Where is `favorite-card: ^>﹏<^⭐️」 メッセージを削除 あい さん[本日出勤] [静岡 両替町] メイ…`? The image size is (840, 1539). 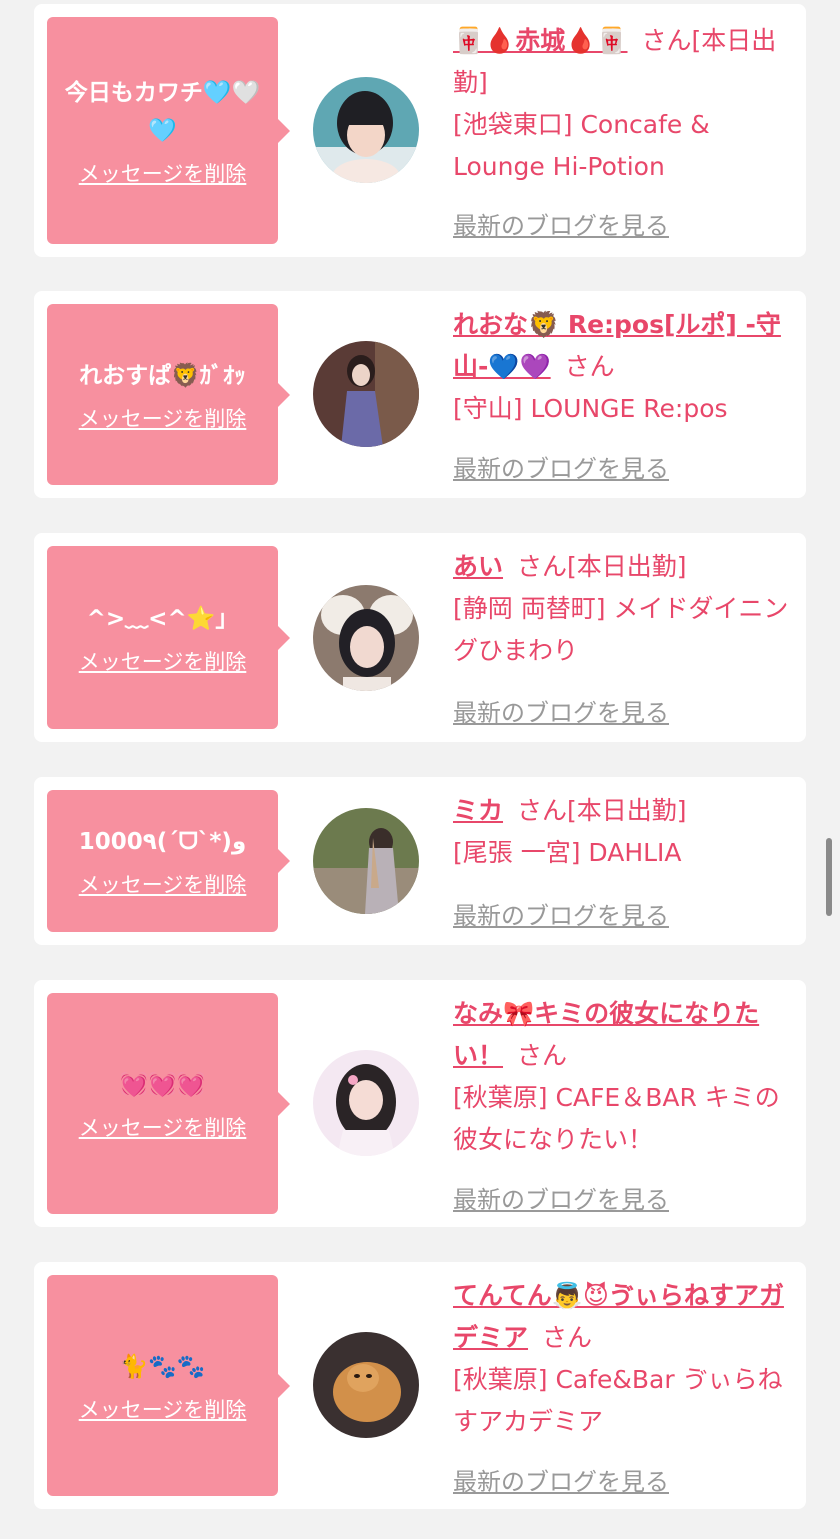
favorite-card: ^>﹏<^⭐️」 メッセージを削除 あい さん[本日出勤] [静岡 両替町] メイ… is located at coordinates (420, 637).